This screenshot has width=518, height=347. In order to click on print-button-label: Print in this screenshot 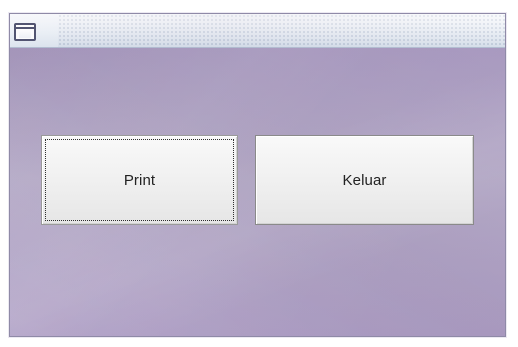, I will do `click(139, 180)`.